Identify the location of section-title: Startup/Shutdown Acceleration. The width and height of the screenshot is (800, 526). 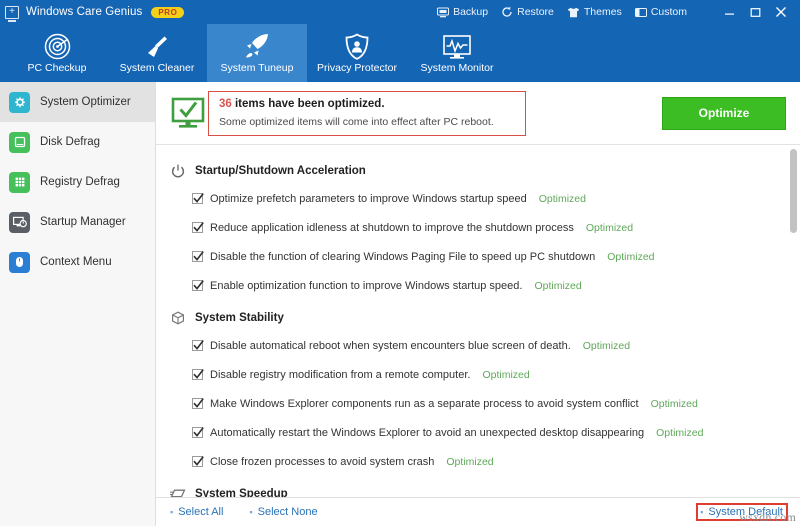
(280, 170).